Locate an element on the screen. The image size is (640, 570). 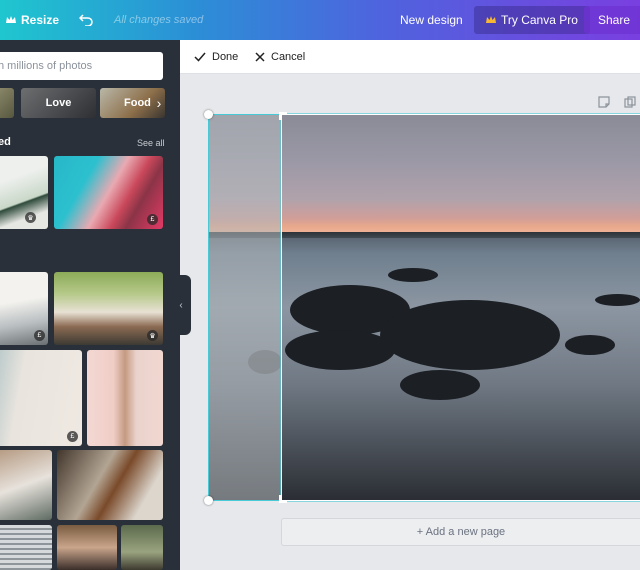
crop-toolbar: Done Cancel is located at coordinates (410, 57).